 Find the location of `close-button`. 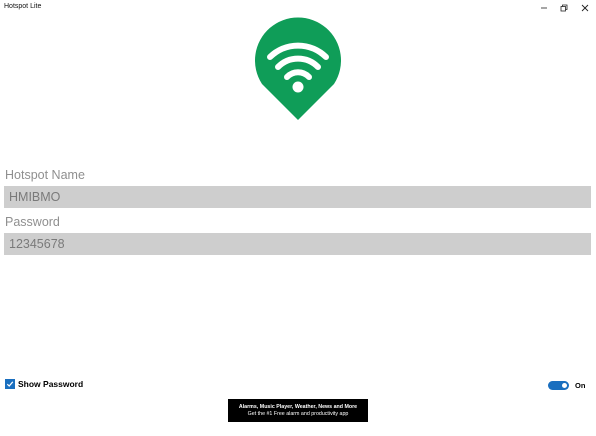

close-button is located at coordinates (585, 8).